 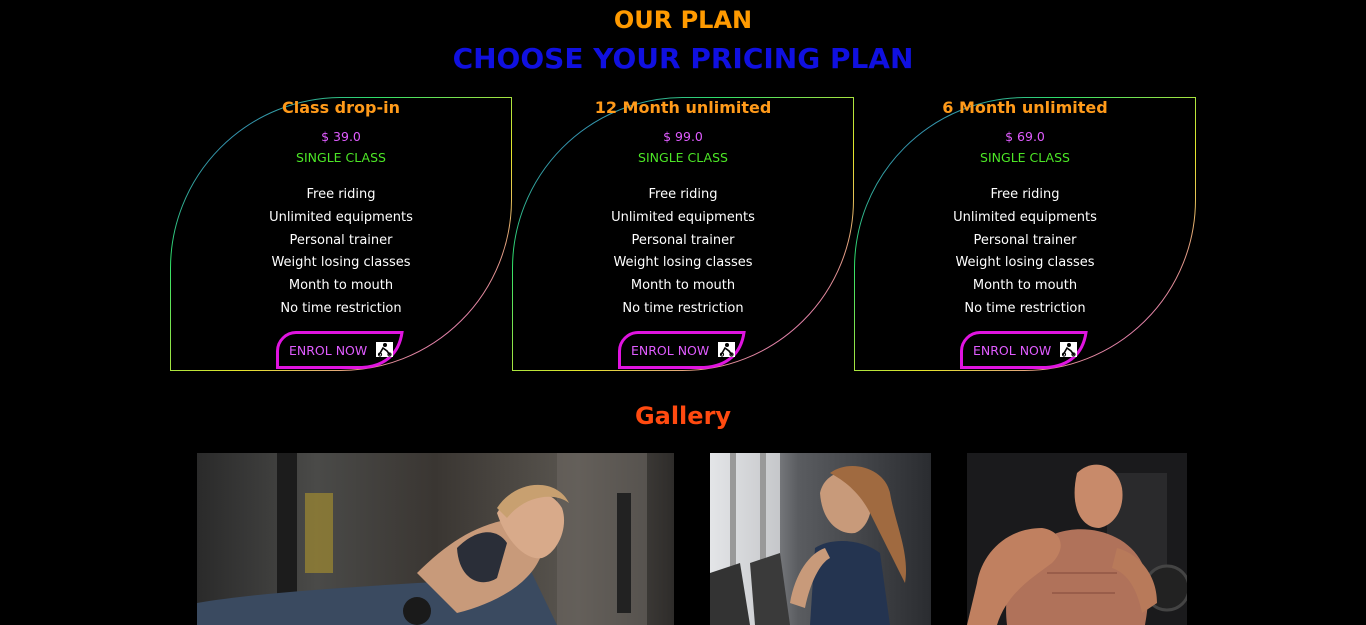 I want to click on gallery-image-bodybuilder, so click(x=1077, y=539).